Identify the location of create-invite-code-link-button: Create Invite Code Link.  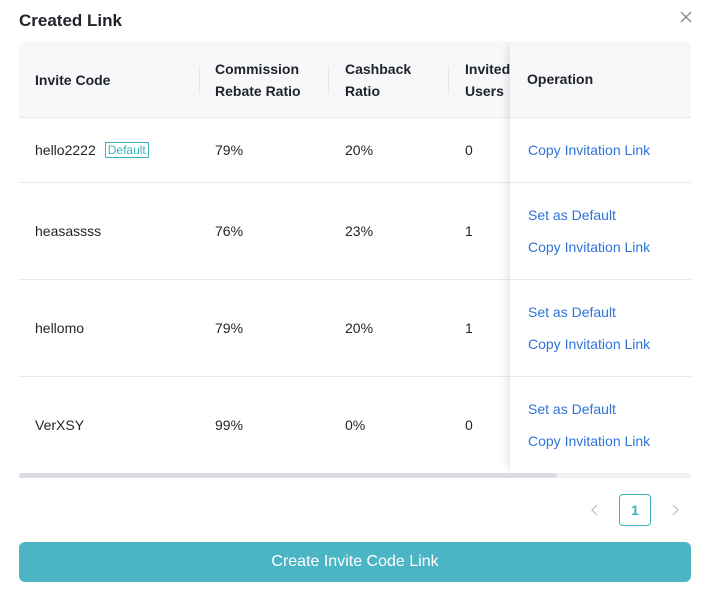
(355, 562).